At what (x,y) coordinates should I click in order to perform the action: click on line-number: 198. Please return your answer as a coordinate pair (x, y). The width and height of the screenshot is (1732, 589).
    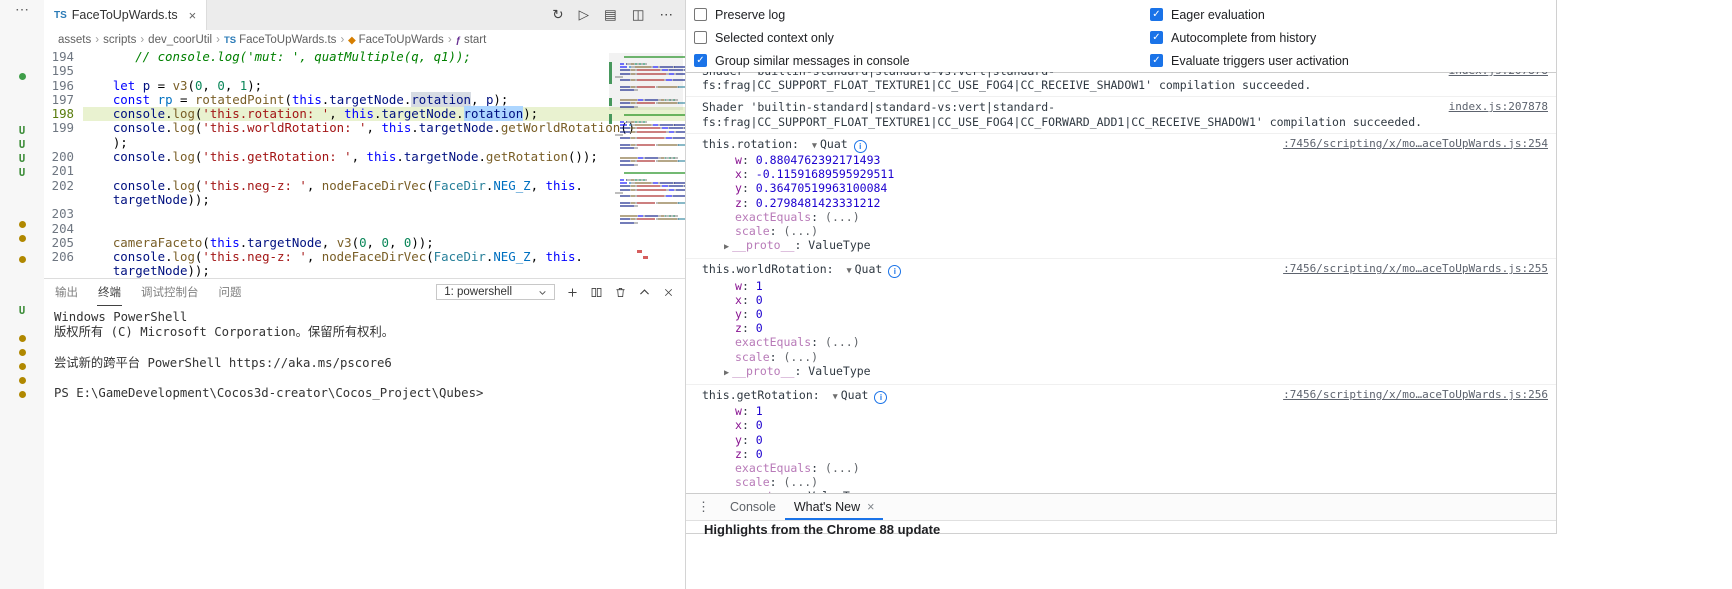
    Looking at the image, I should click on (62, 114).